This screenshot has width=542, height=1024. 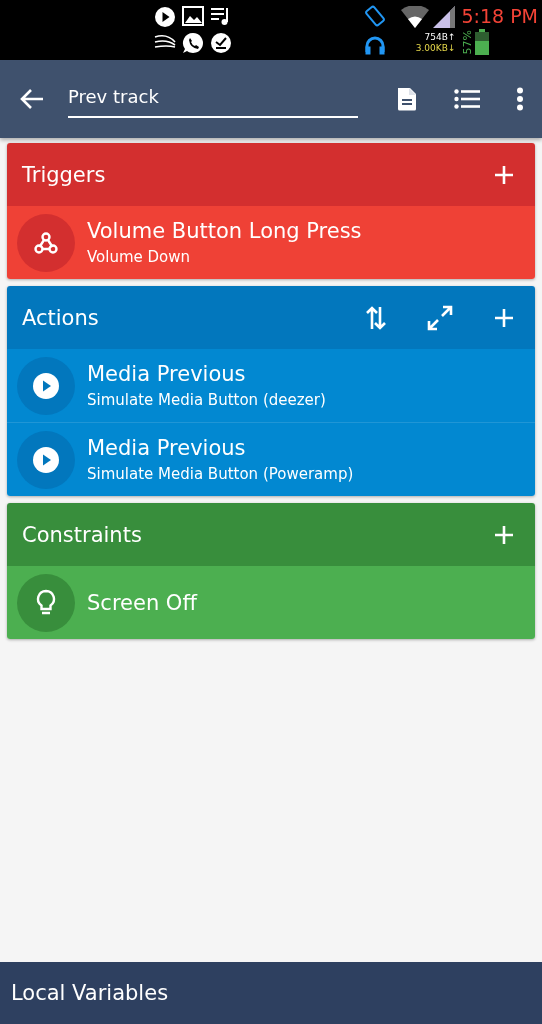 What do you see at coordinates (375, 45) in the screenshot?
I see `headphones-icon` at bounding box center [375, 45].